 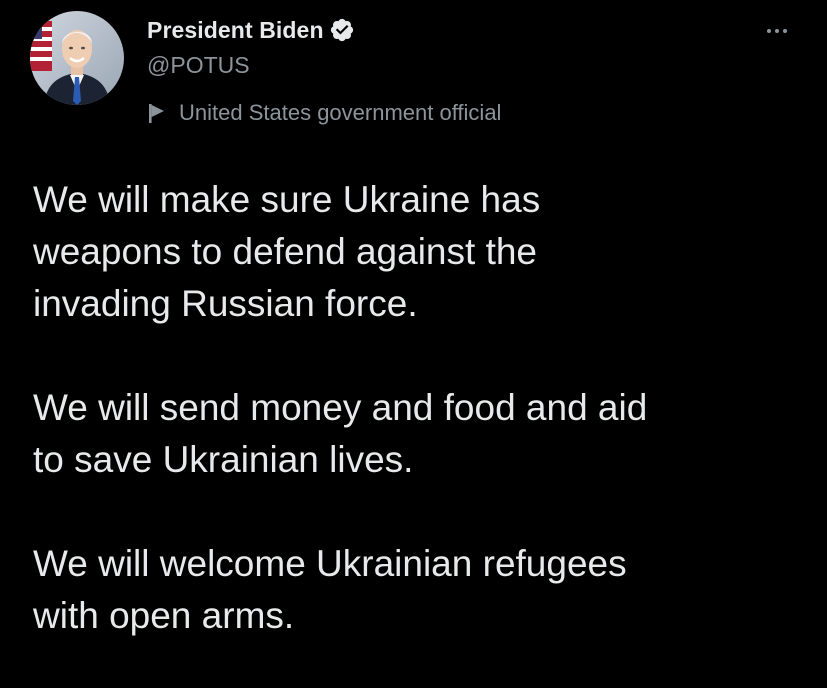 I want to click on flag-icon, so click(x=157, y=113).